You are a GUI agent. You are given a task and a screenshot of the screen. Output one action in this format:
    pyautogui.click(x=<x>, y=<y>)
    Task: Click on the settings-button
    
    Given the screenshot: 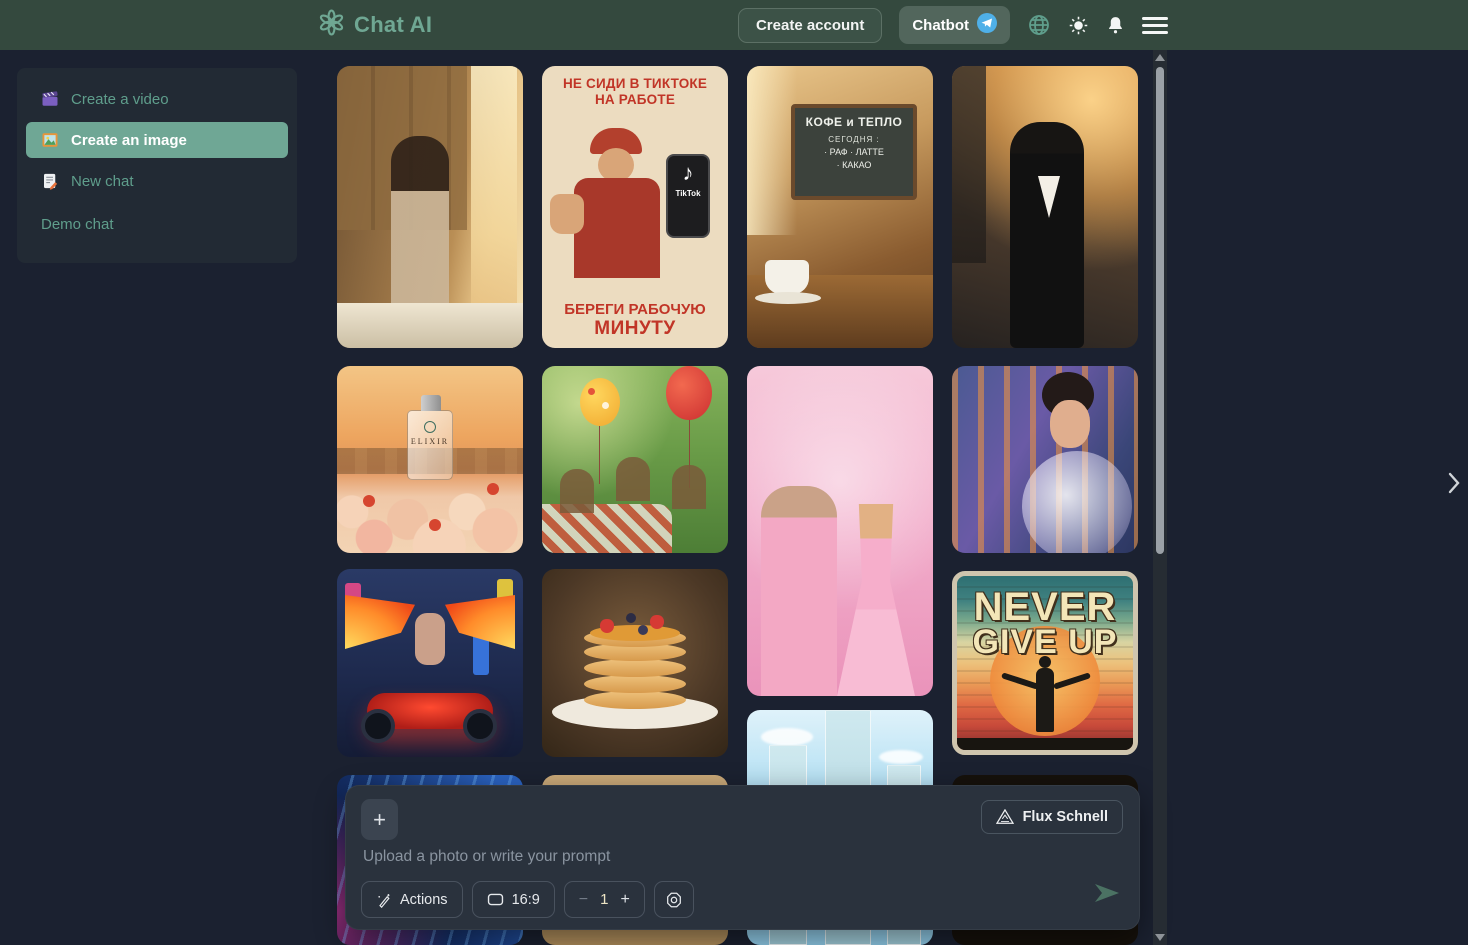 What is the action you would take?
    pyautogui.click(x=673, y=899)
    